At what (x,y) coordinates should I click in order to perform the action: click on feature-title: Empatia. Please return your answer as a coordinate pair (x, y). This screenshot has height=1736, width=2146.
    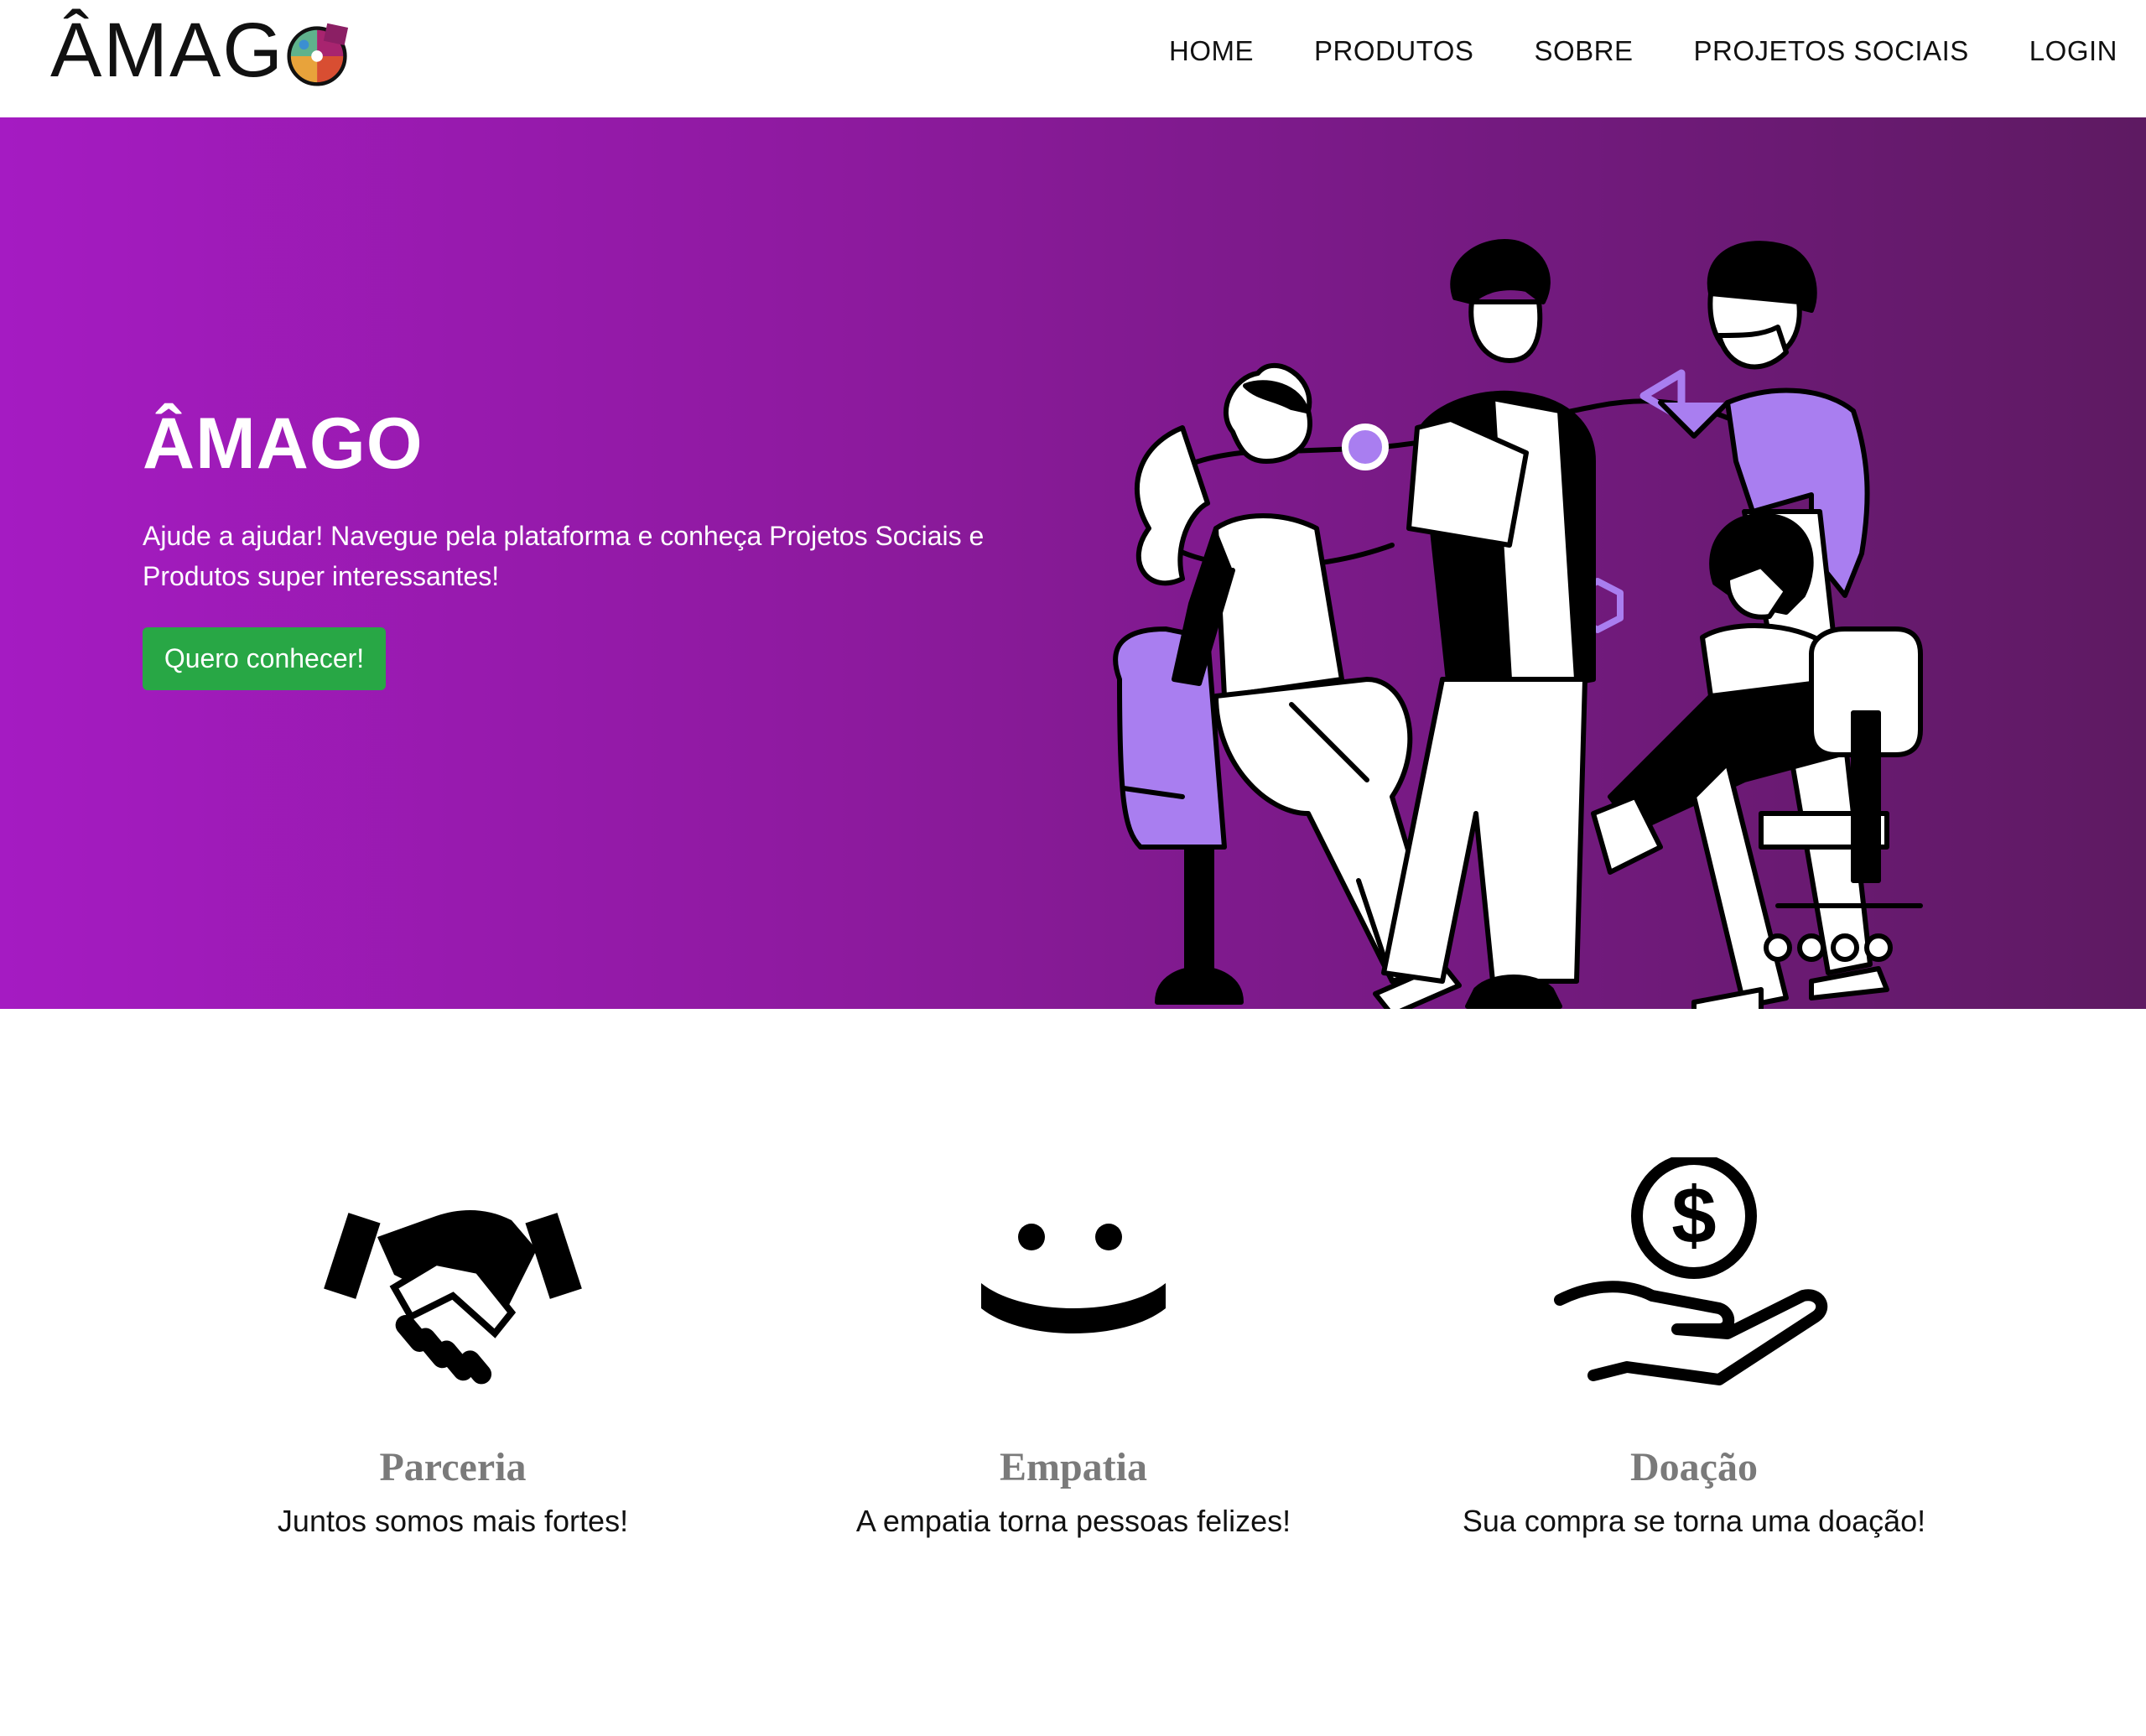
    Looking at the image, I should click on (1073, 1467).